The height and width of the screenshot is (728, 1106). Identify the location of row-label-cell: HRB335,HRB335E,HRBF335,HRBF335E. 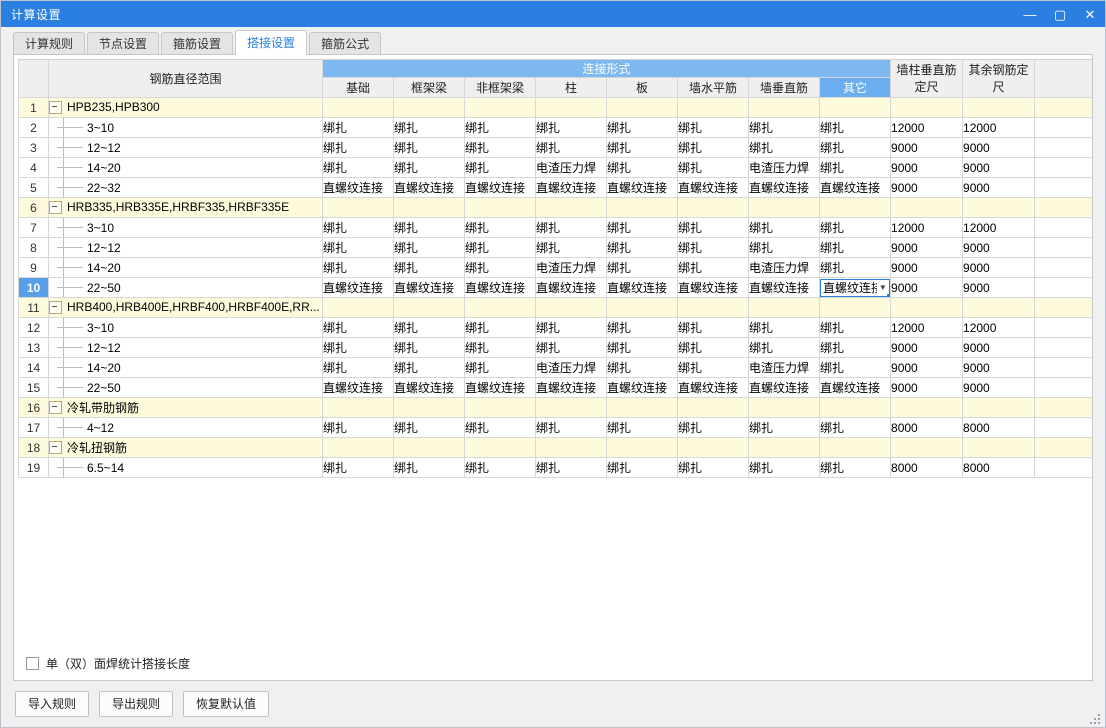
(185, 207).